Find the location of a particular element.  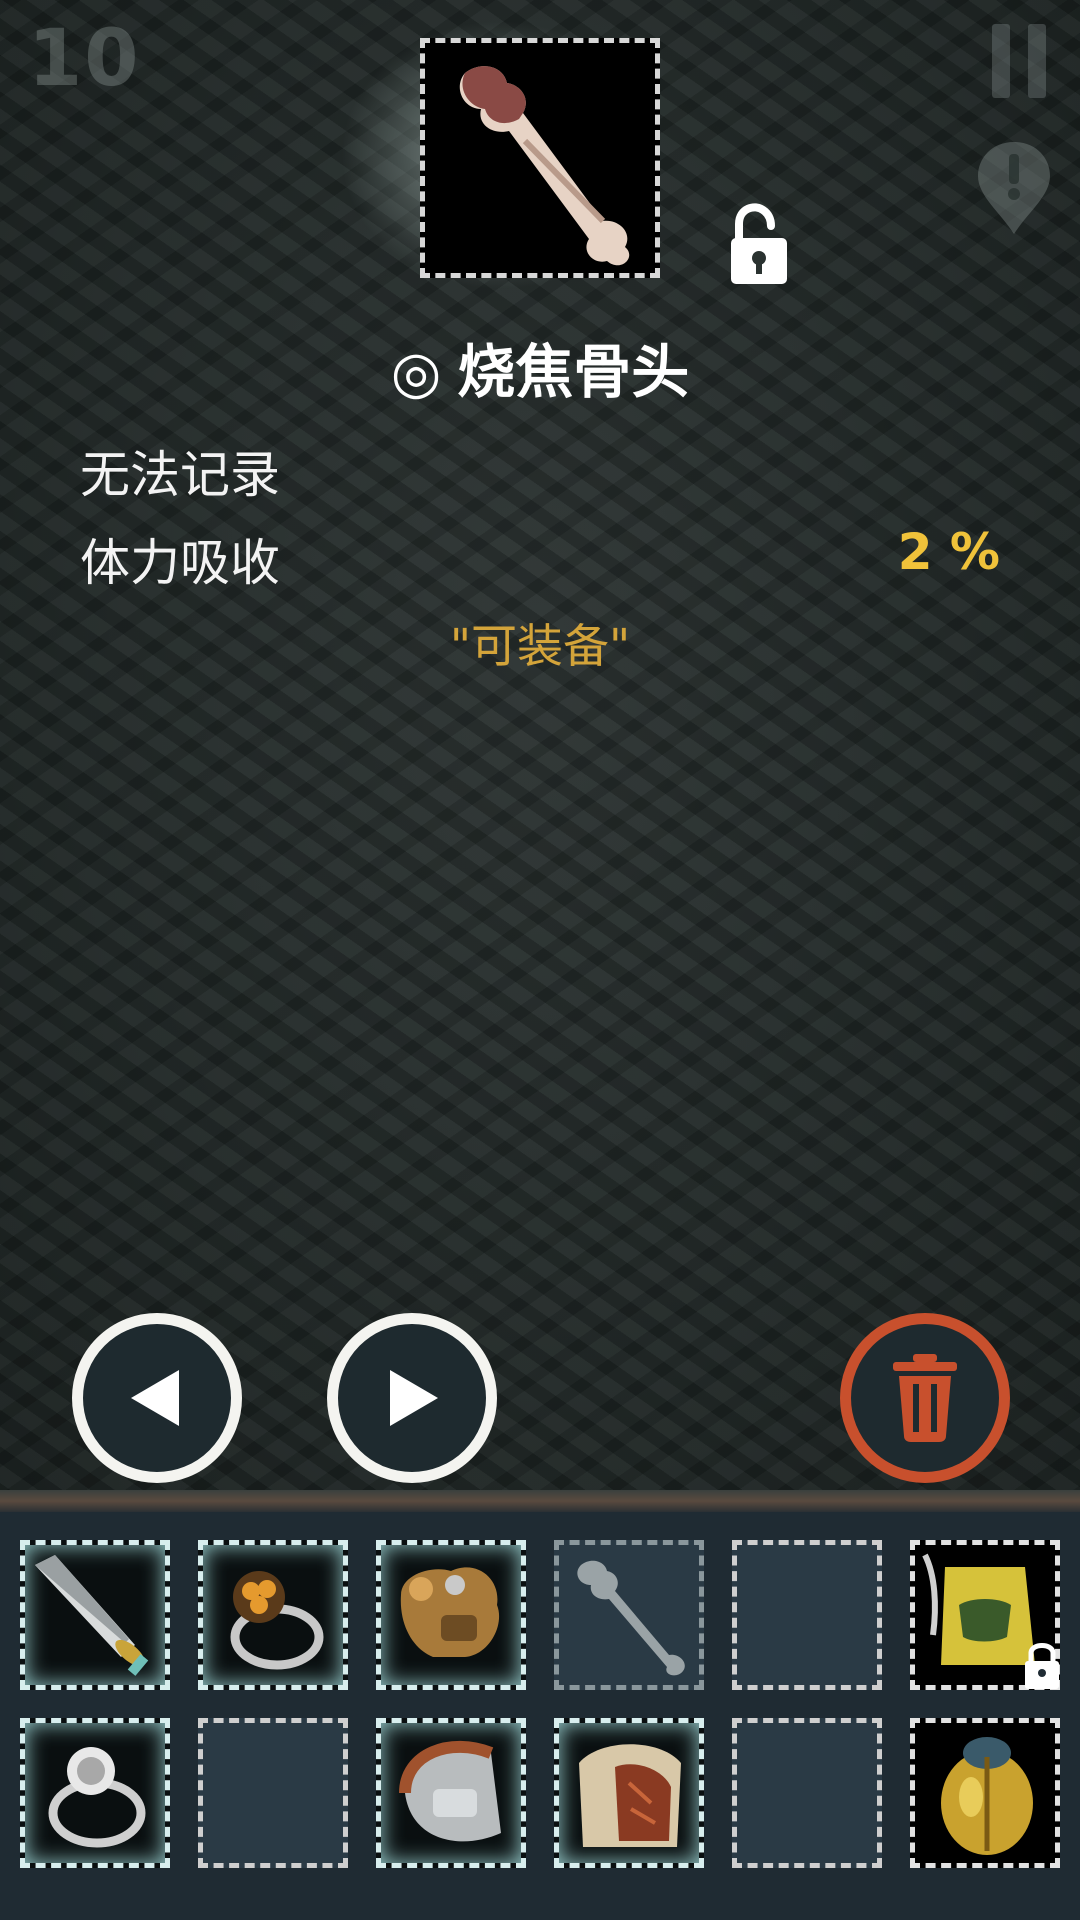

inventory-slot-locked-armor is located at coordinates (985, 1615).